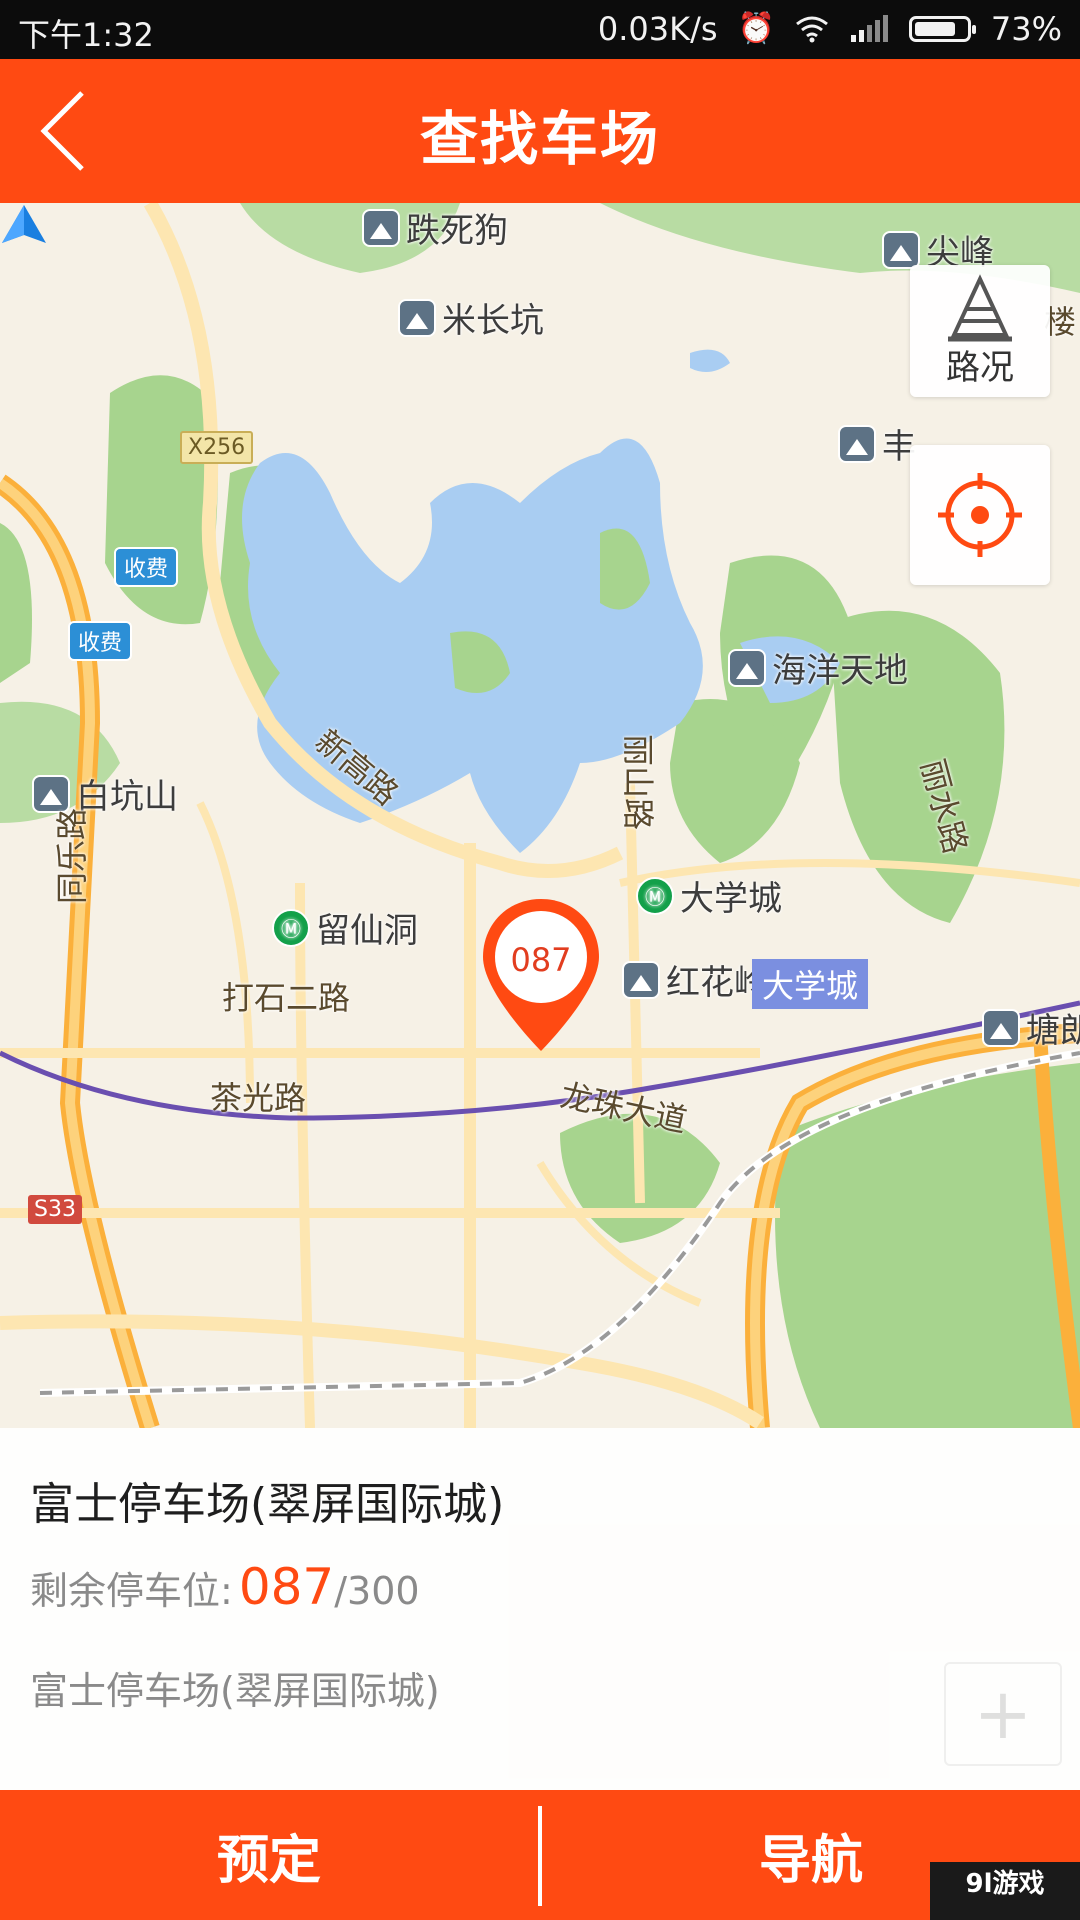 The height and width of the screenshot is (1920, 1080). Describe the element at coordinates (235, 1691) in the screenshot. I see `parking-lot-address: 富士停车场(翠屏国际城)` at that location.